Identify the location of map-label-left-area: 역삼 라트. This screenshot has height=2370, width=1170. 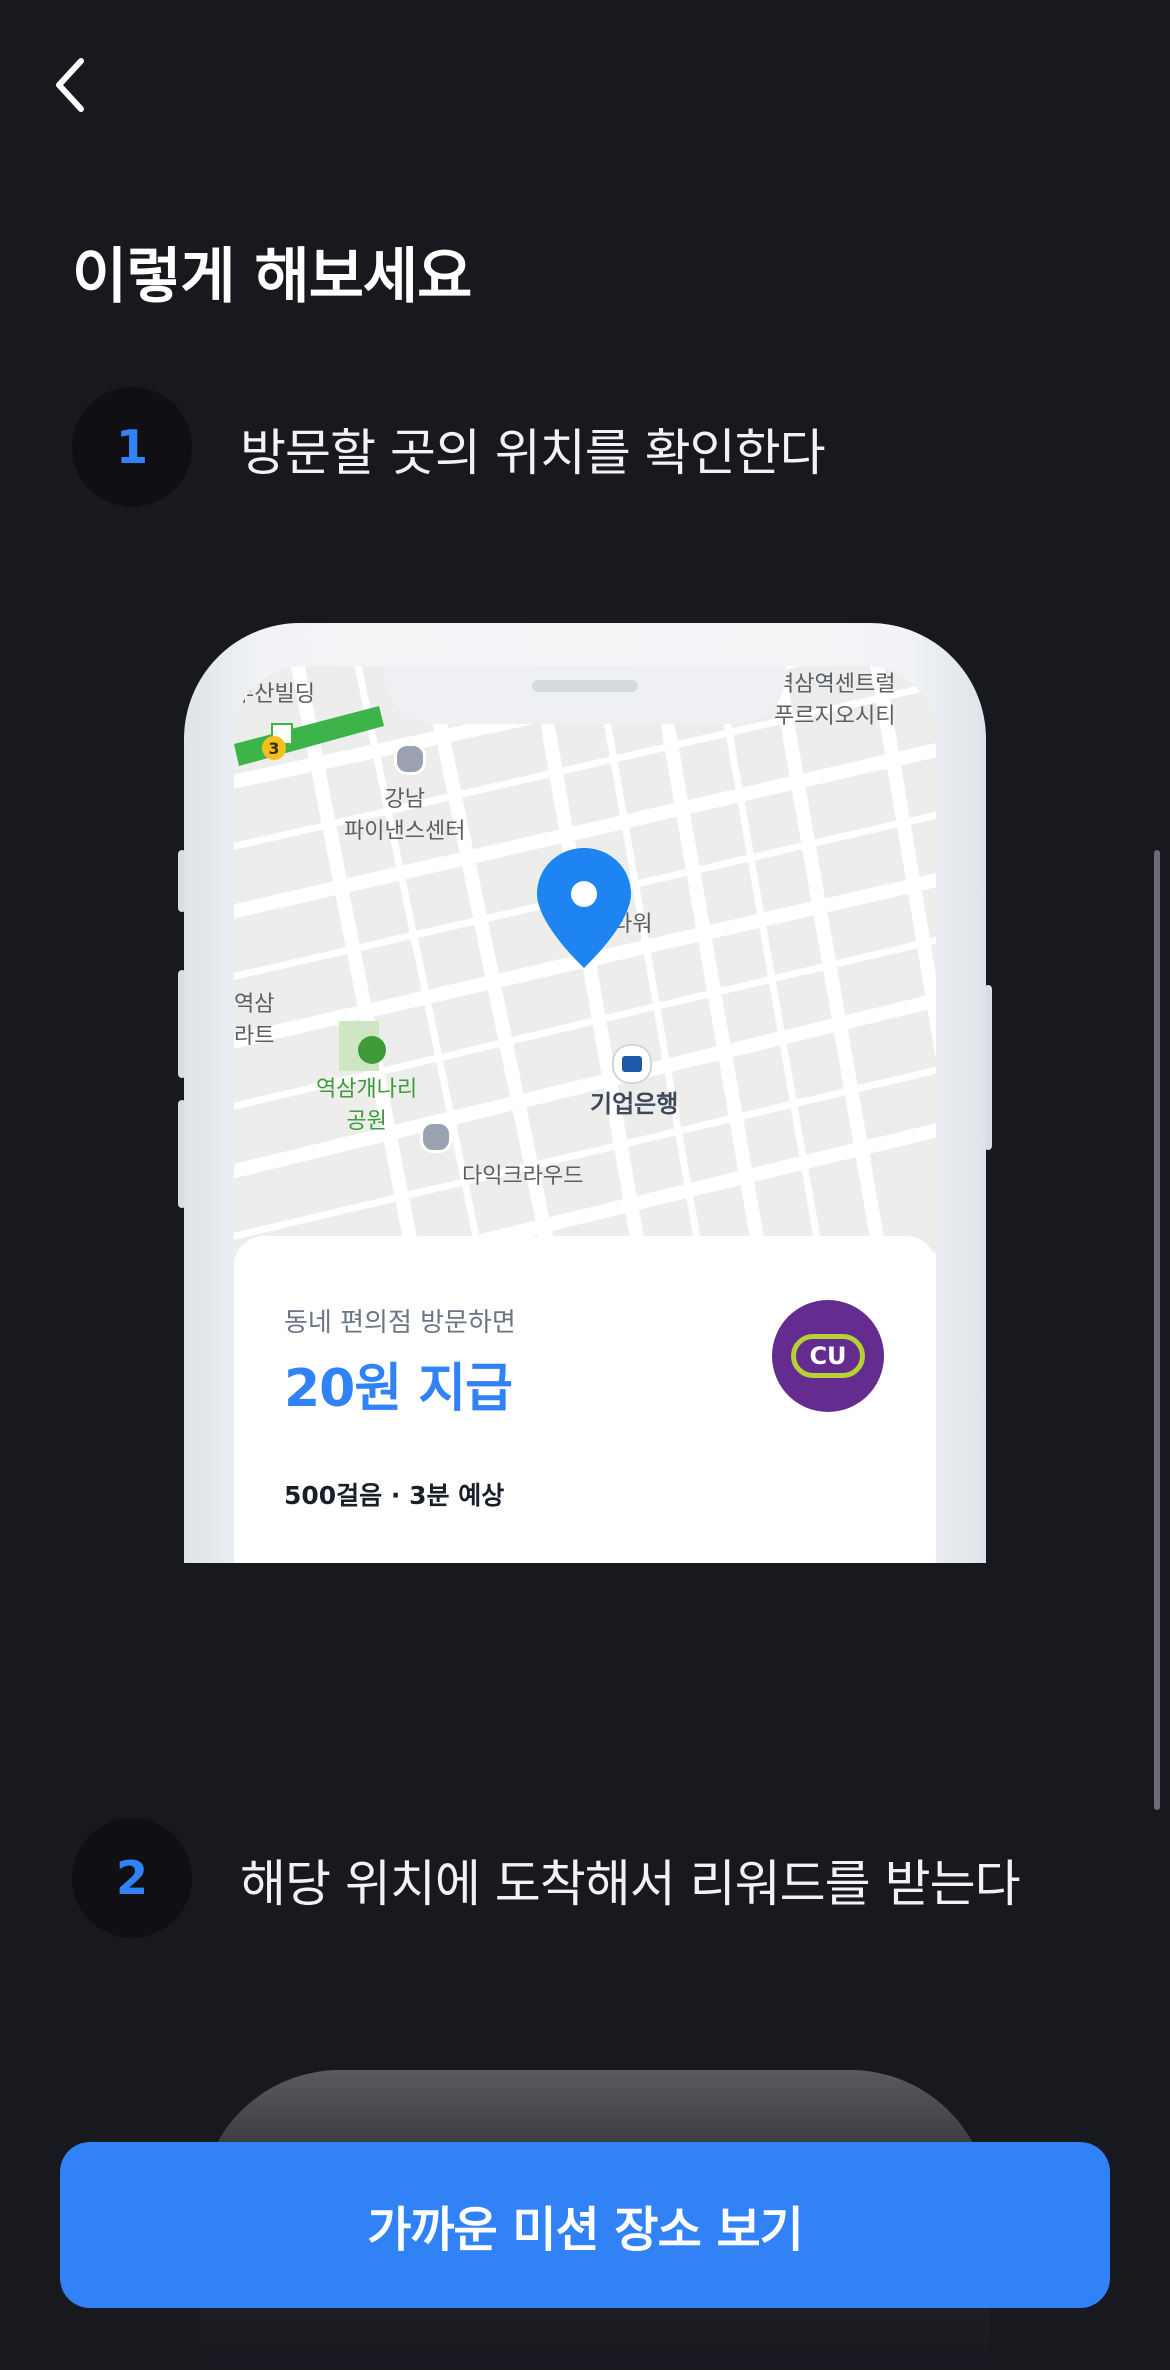
(254, 1020).